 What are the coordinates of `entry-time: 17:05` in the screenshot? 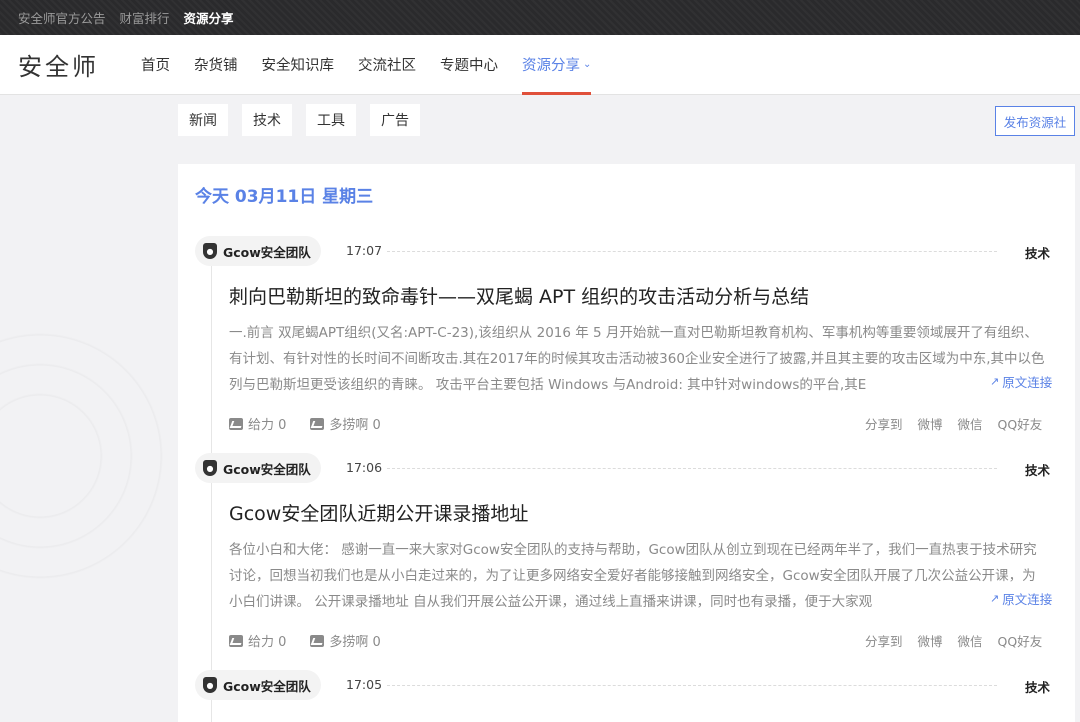 It's located at (364, 684).